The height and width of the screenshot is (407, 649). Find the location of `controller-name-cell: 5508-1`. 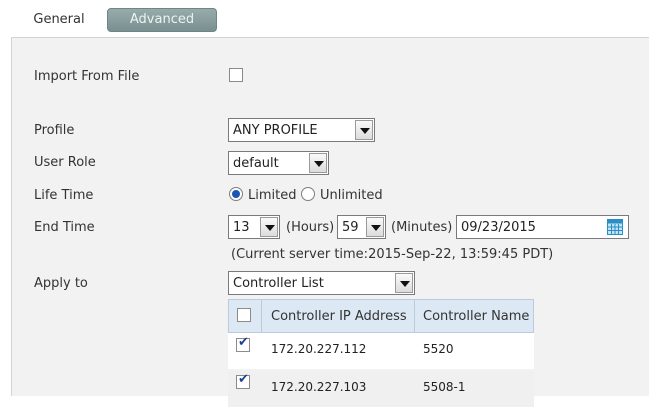

controller-name-cell: 5508-1 is located at coordinates (444, 387).